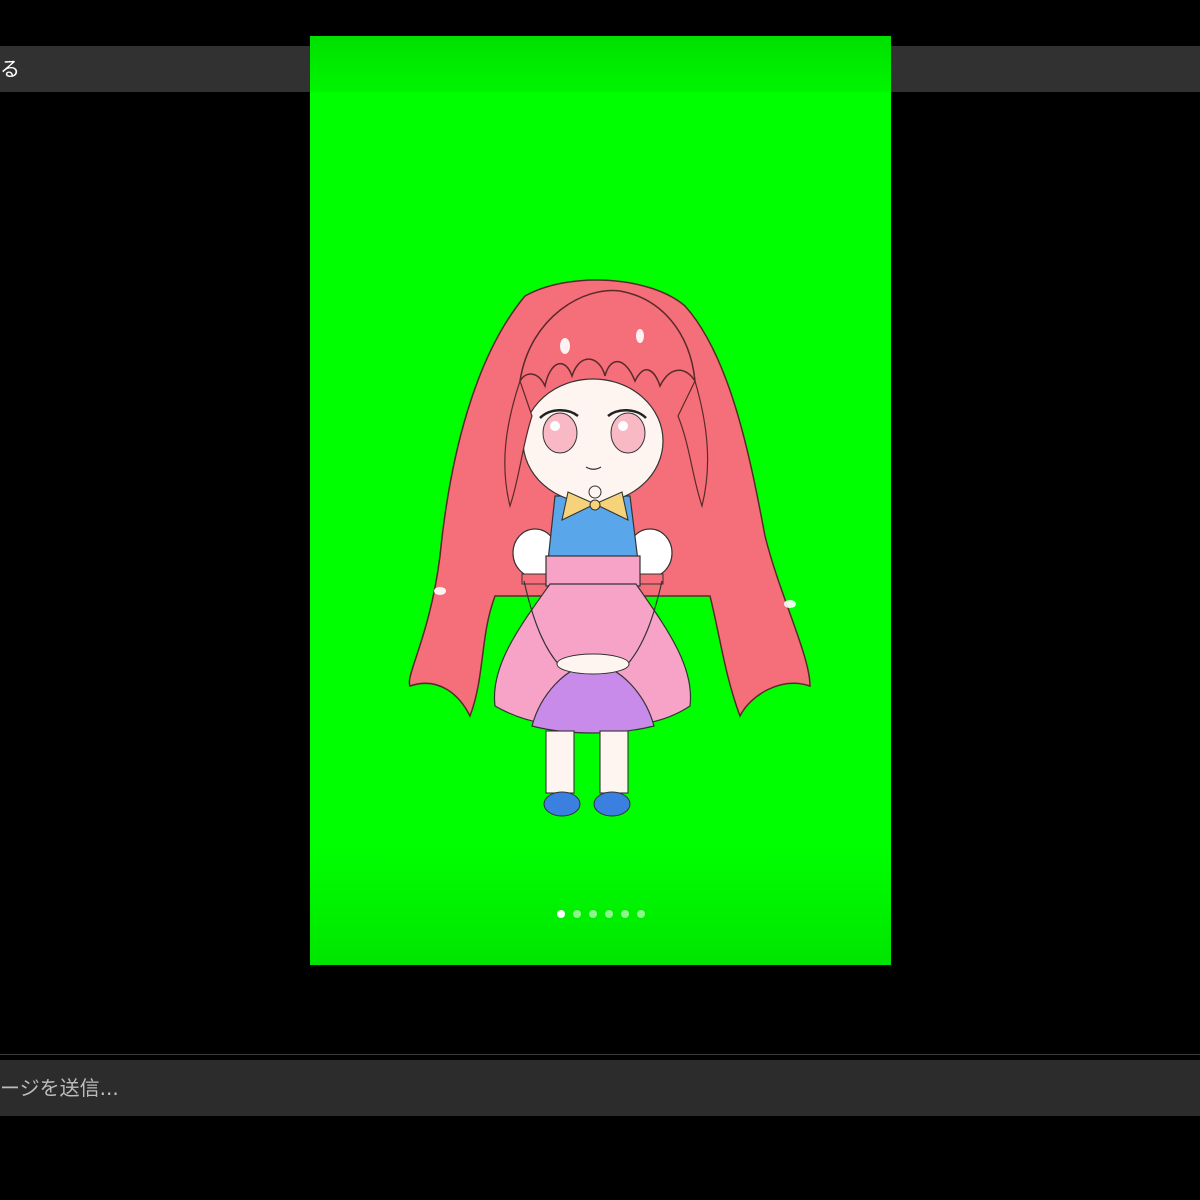  I want to click on story-bottom-shade, so click(600, 905).